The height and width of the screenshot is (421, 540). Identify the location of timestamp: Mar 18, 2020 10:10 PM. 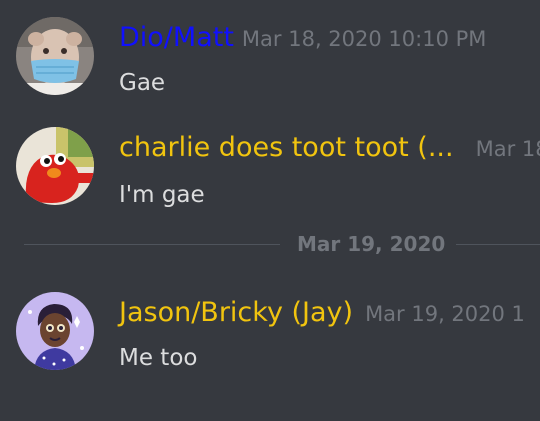
(364, 39).